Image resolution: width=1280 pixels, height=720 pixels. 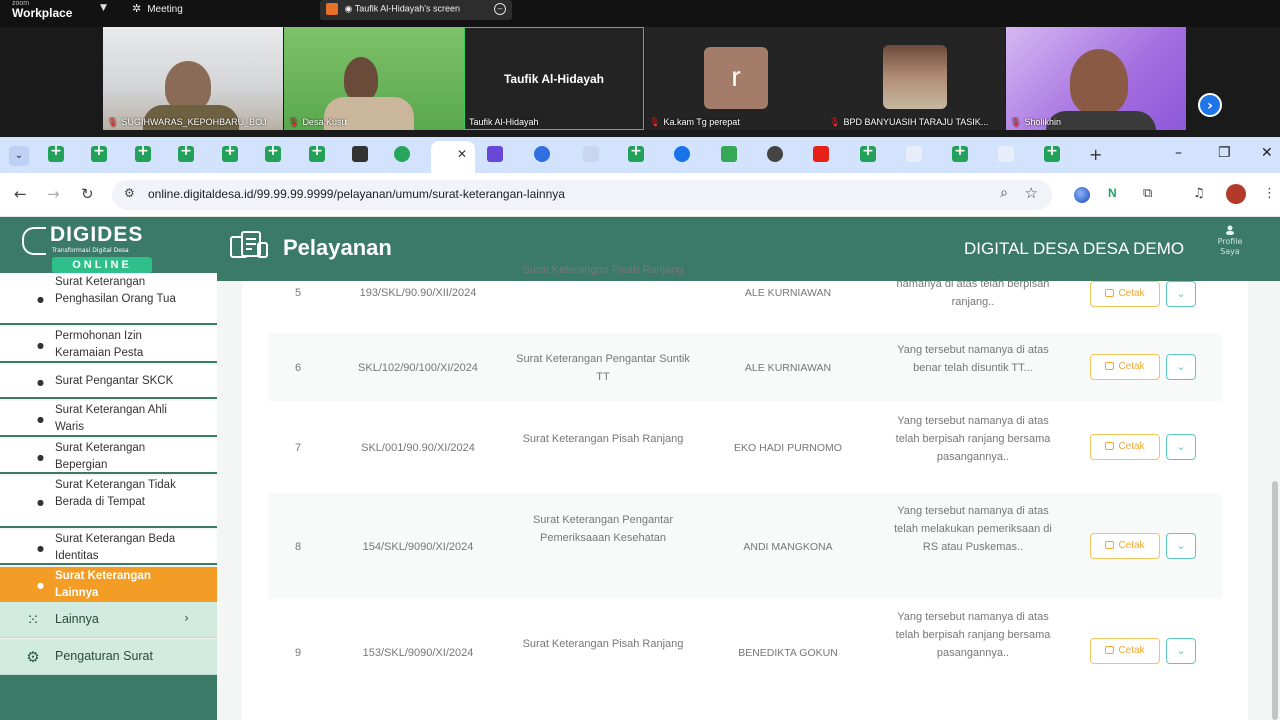 What do you see at coordinates (821, 154) in the screenshot?
I see `tab-youtube-icon` at bounding box center [821, 154].